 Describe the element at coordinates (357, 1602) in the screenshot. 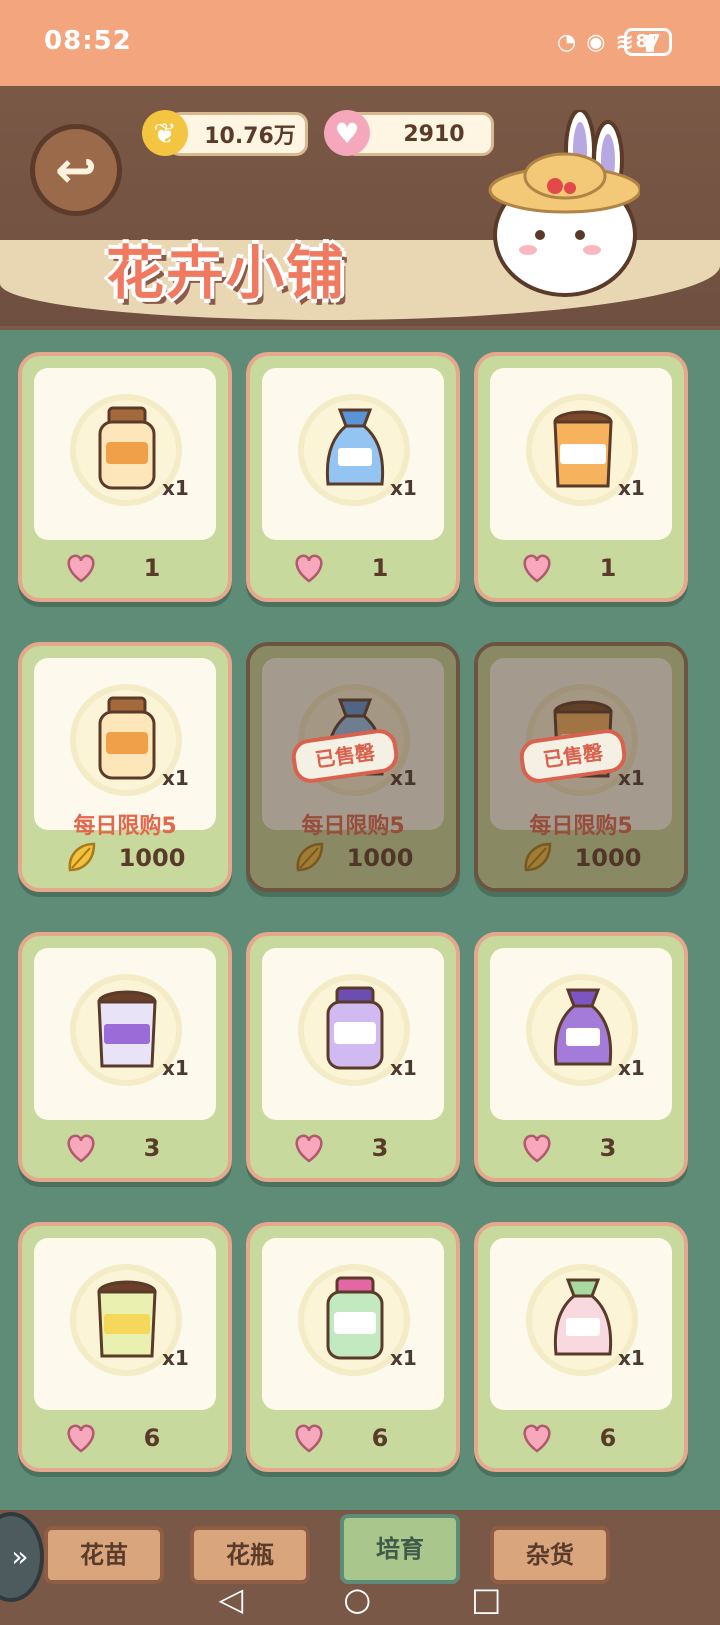

I see `nav-home-button: ○` at that location.